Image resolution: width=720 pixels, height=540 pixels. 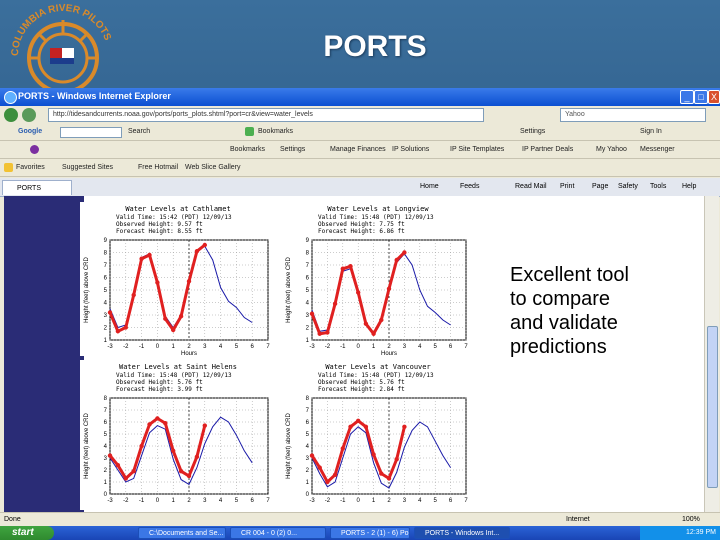 I want to click on y-tick-label: 6, so click(x=308, y=279).